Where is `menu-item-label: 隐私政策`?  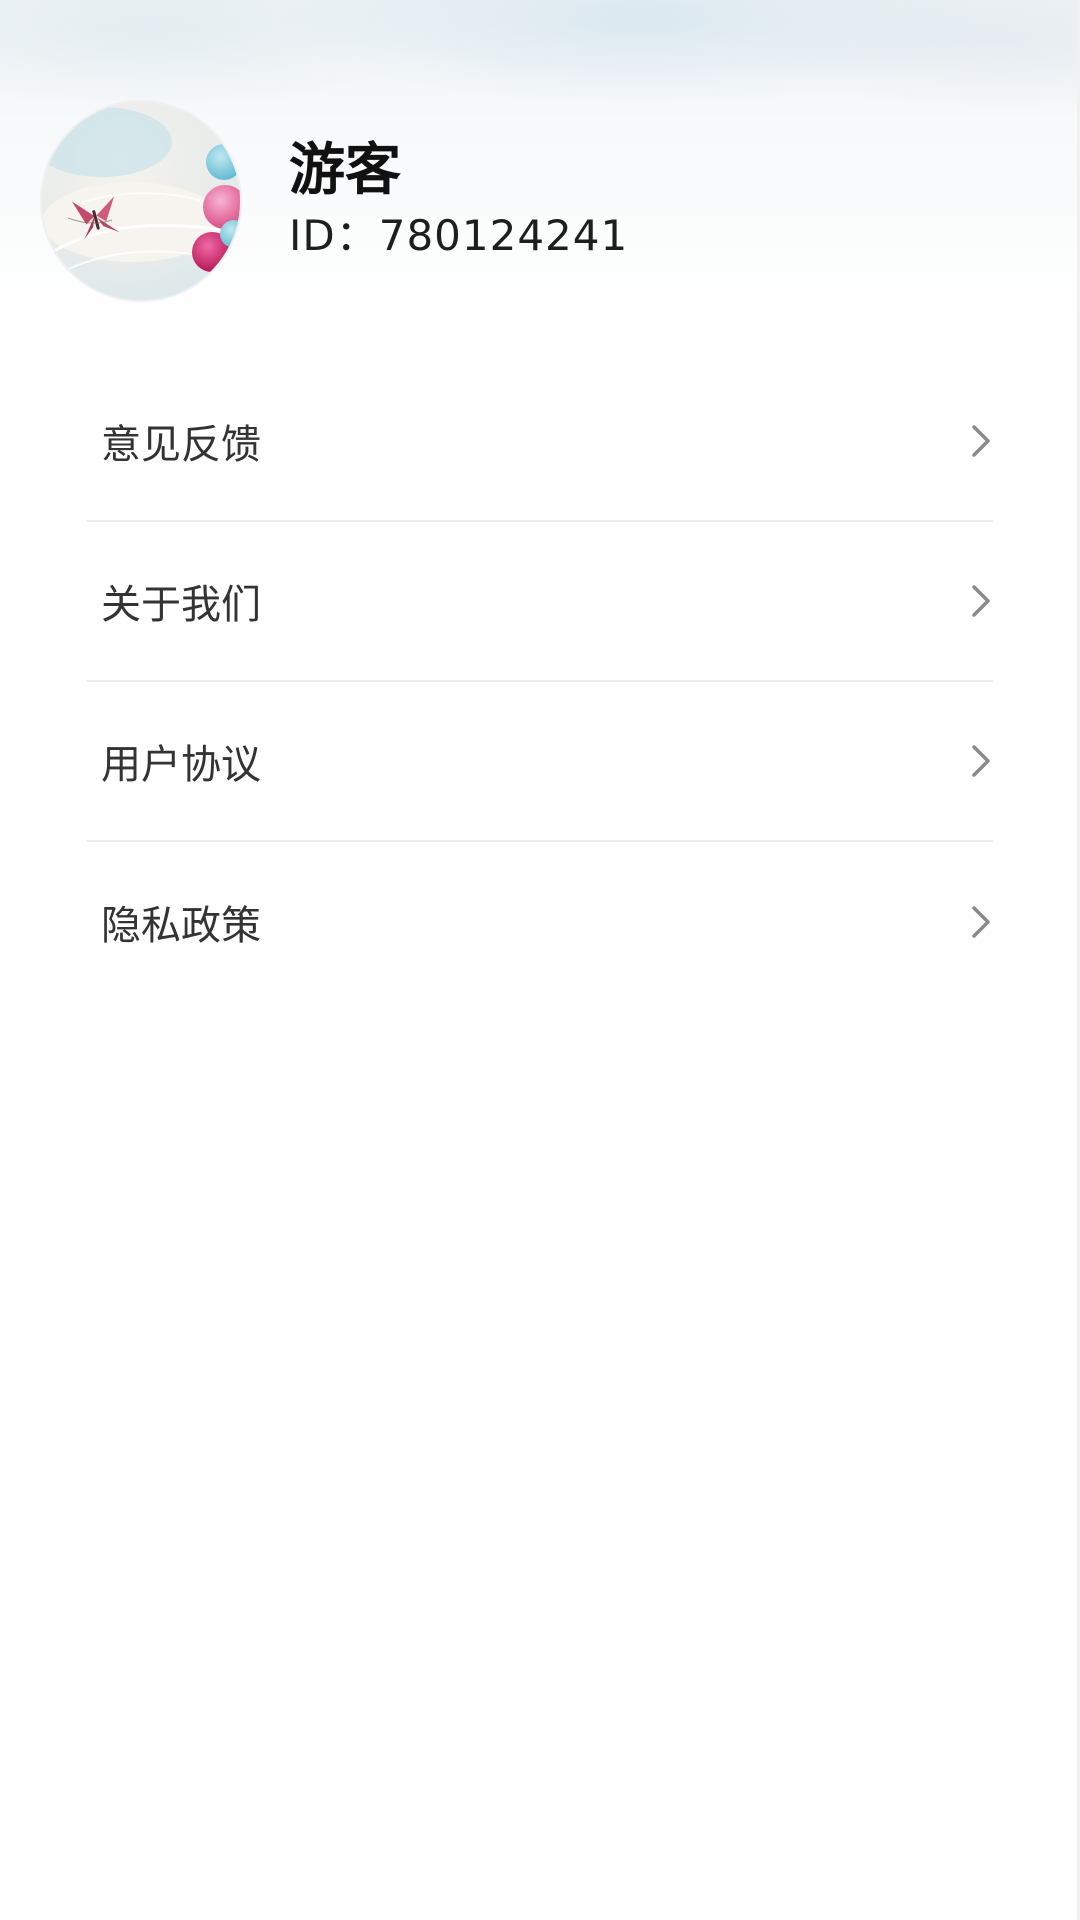 menu-item-label: 隐私政策 is located at coordinates (181, 926).